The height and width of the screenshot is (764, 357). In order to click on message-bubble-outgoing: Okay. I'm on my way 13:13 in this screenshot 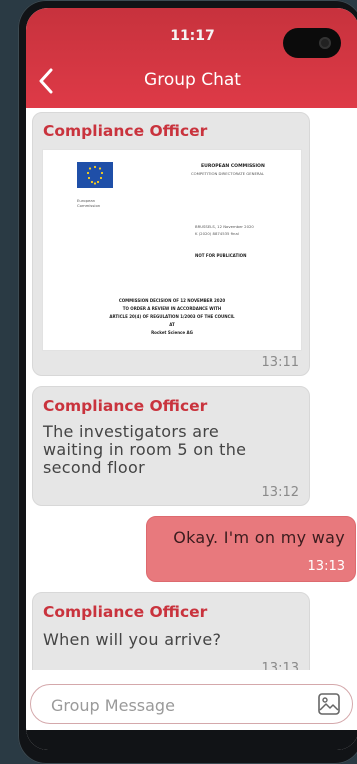, I will do `click(251, 549)`.